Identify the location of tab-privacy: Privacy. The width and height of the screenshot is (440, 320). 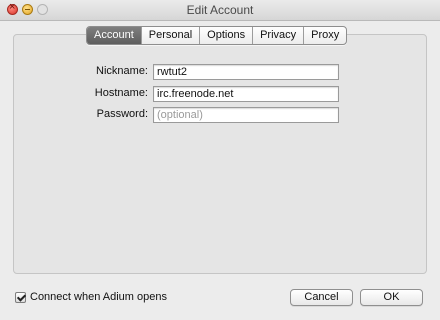
(277, 35).